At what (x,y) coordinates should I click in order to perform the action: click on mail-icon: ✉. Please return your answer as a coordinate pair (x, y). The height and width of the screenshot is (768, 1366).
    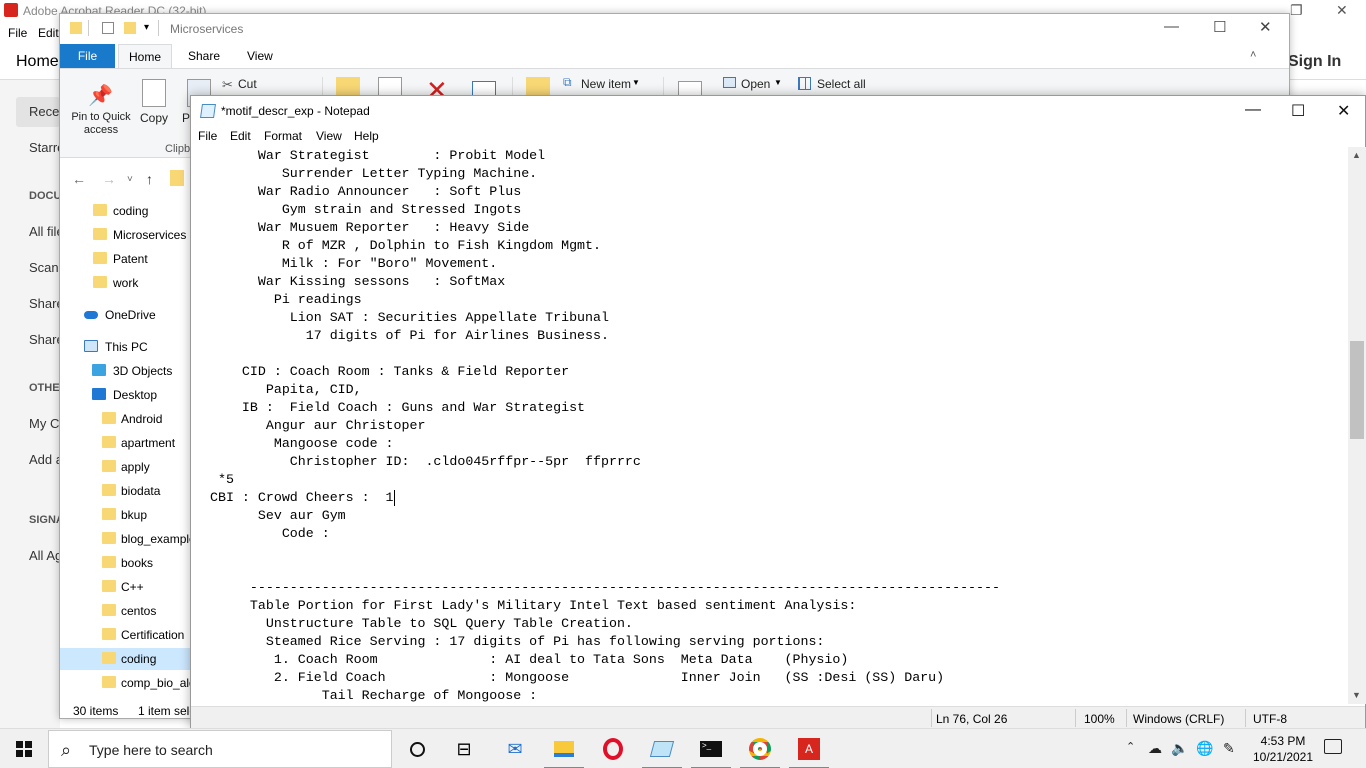
    Looking at the image, I should click on (515, 749).